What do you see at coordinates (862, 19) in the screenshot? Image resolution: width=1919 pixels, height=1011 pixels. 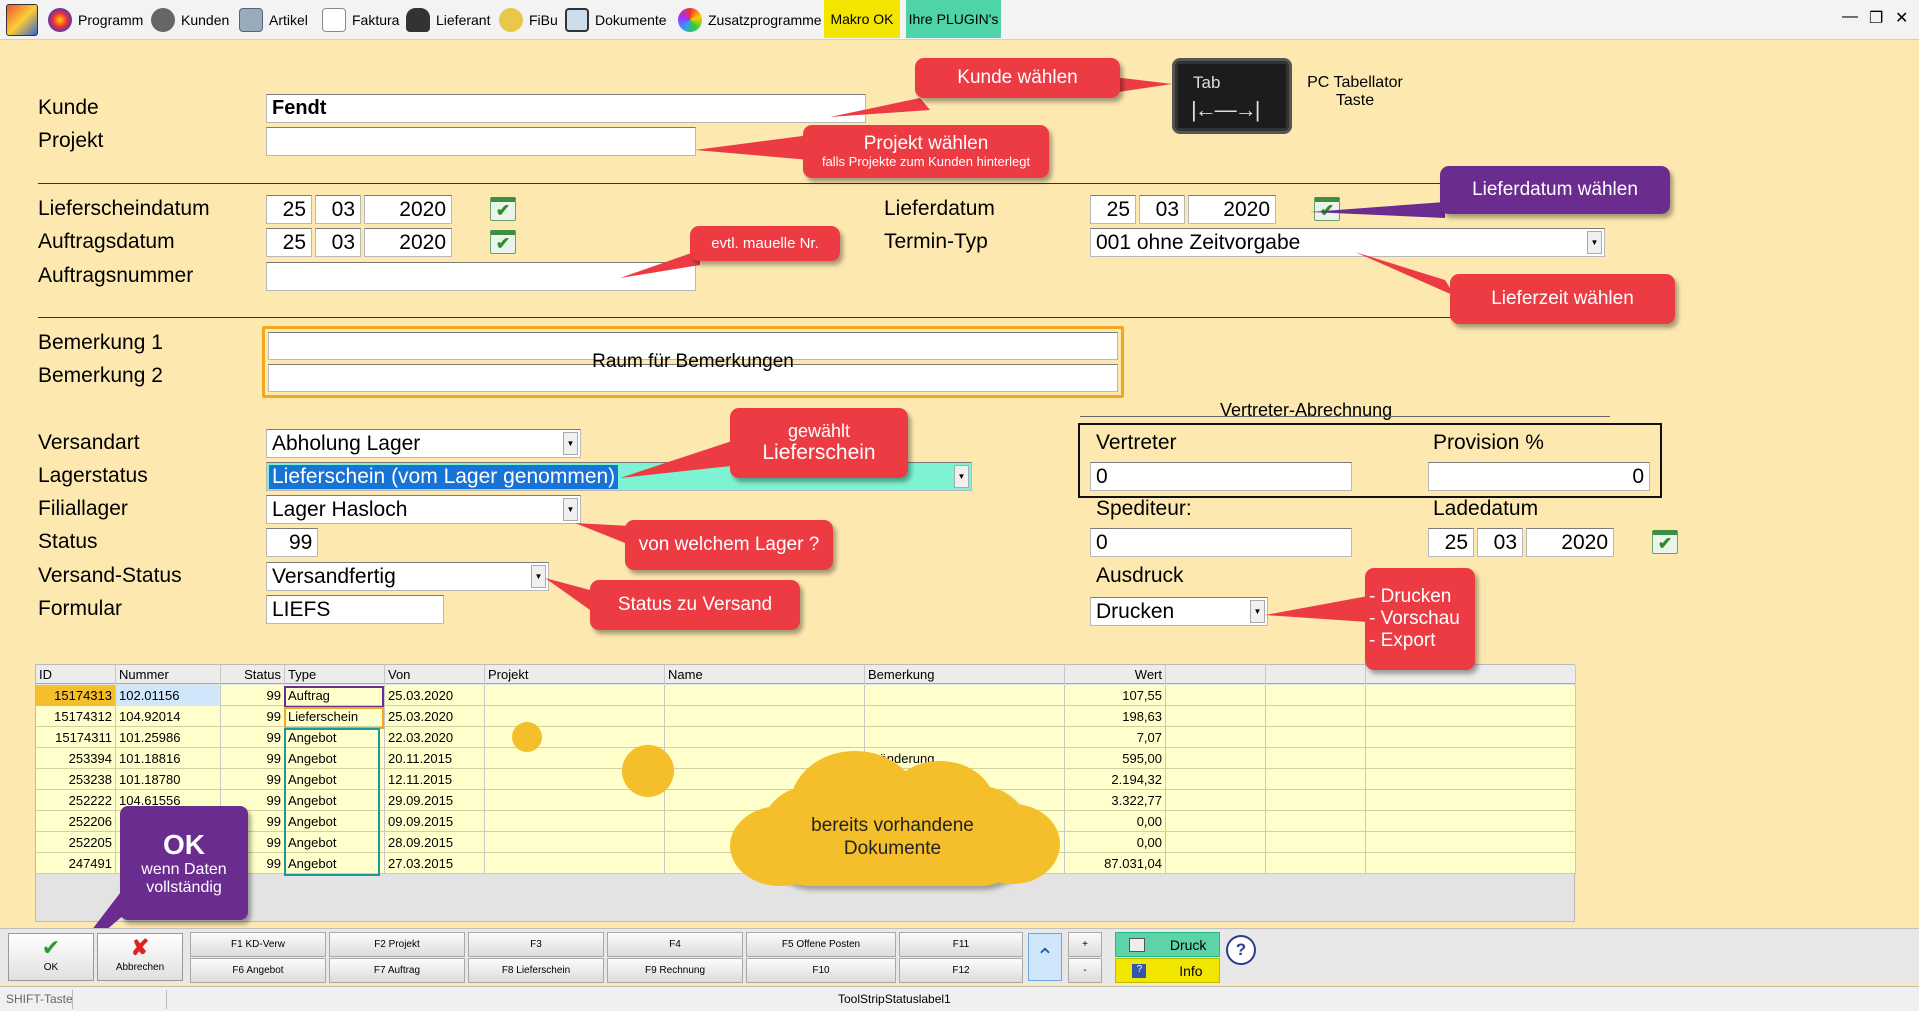 I see `makro-ok-button: Makro OK` at bounding box center [862, 19].